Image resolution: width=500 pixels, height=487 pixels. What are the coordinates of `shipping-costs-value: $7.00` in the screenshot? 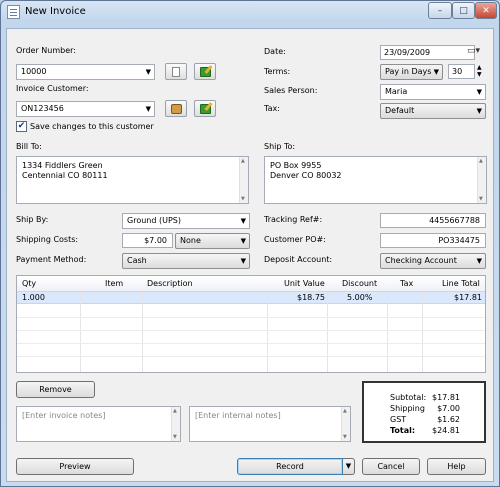 It's located at (155, 240).